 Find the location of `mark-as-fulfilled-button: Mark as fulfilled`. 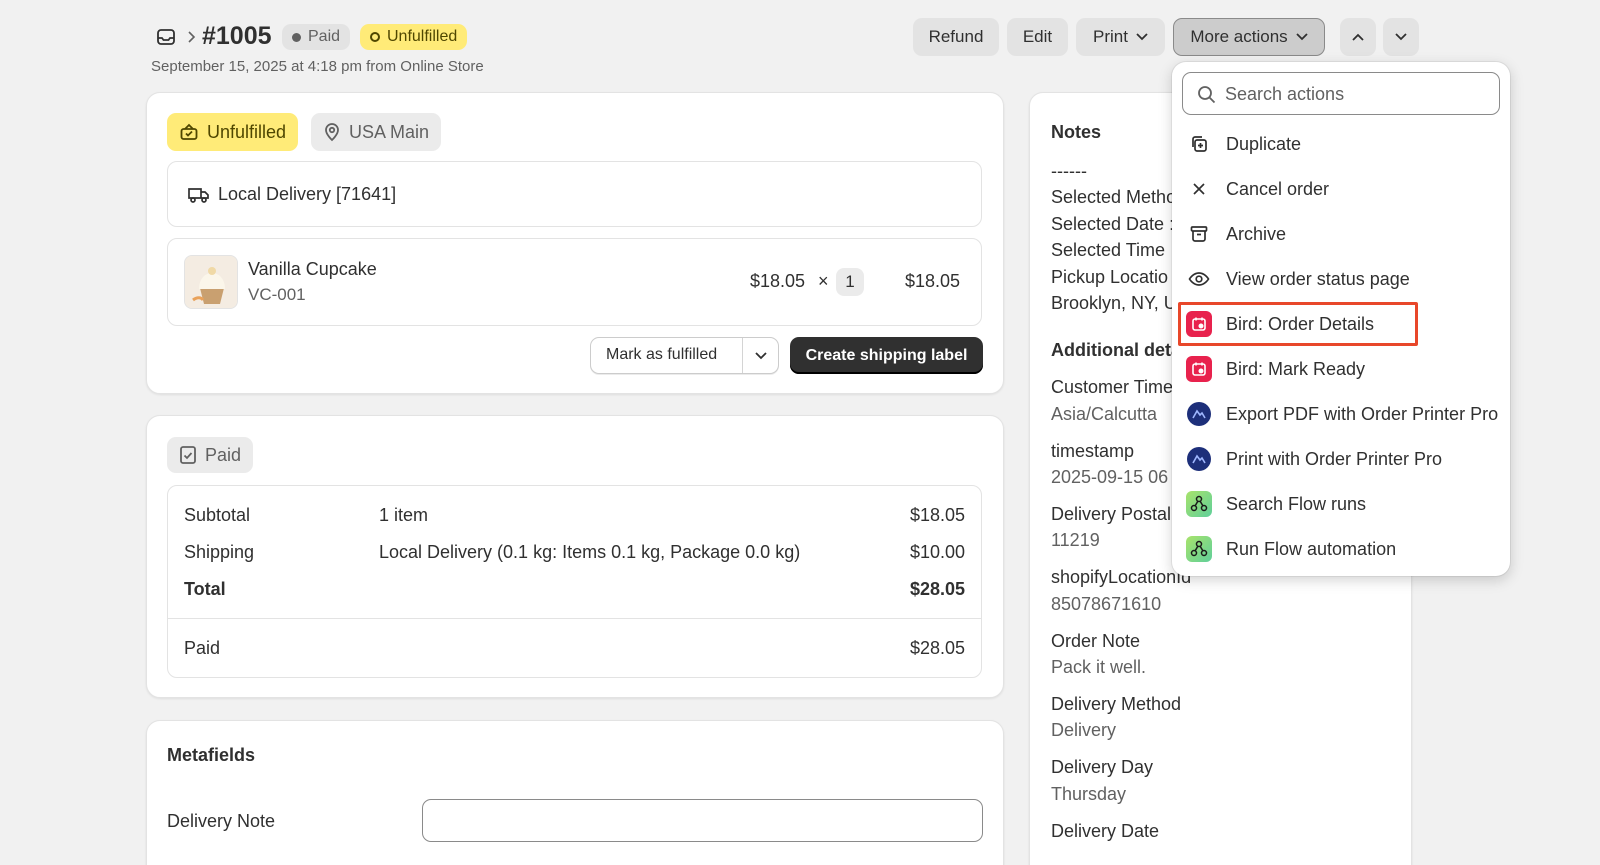

mark-as-fulfilled-button: Mark as fulfilled is located at coordinates (661, 355).